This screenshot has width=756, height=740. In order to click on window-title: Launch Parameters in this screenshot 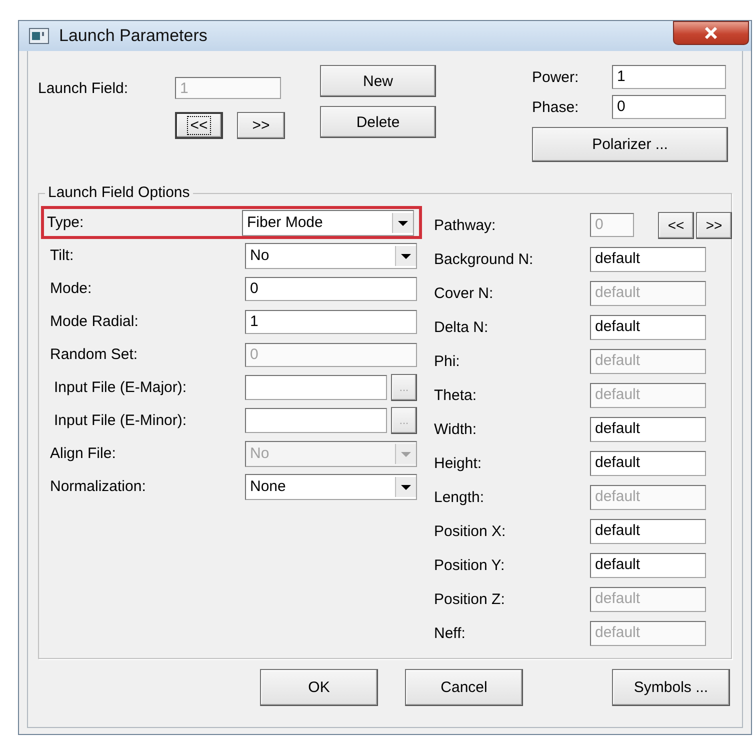, I will do `click(133, 36)`.